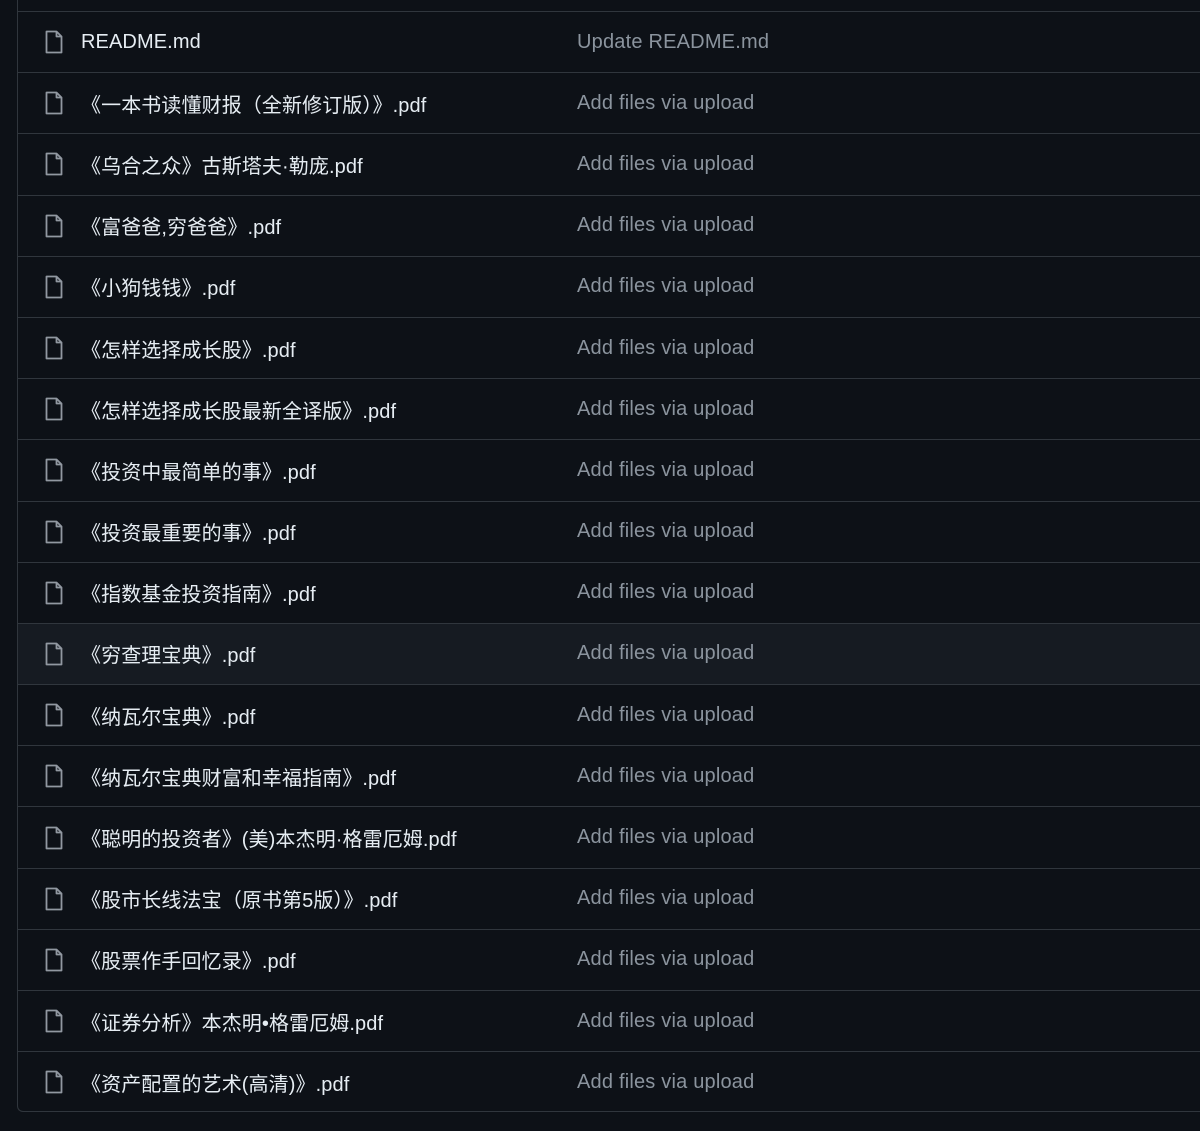 This screenshot has width=1200, height=1131. Describe the element at coordinates (269, 837) in the screenshot. I see `file-name-link: 《聪明的投资者》(美)本杰明·格雷厄姆.pdf` at that location.